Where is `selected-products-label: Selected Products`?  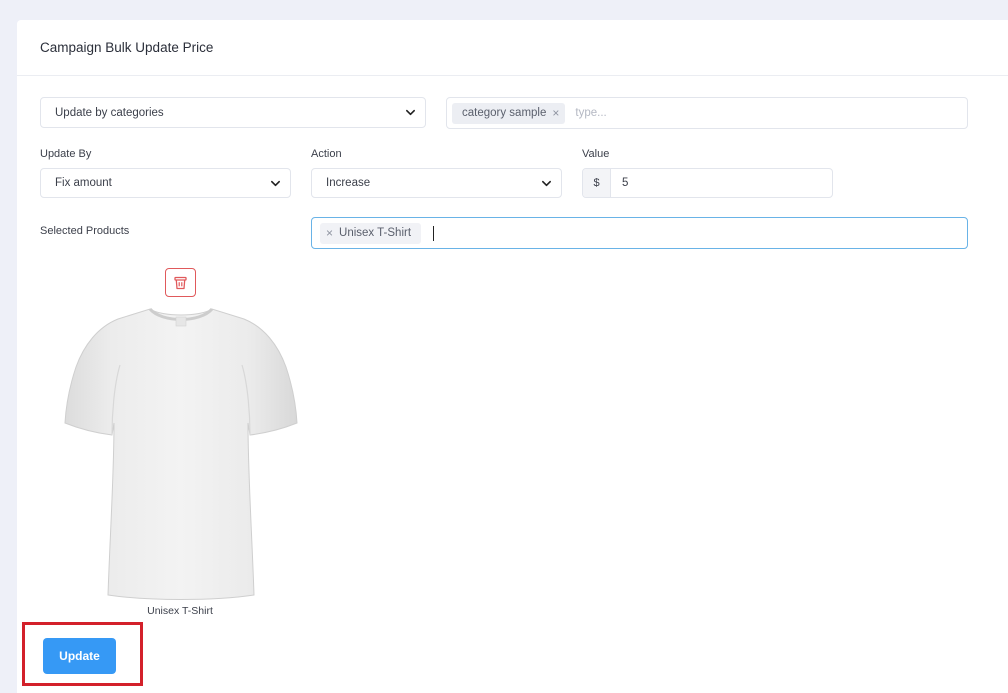 selected-products-label: Selected Products is located at coordinates (85, 231).